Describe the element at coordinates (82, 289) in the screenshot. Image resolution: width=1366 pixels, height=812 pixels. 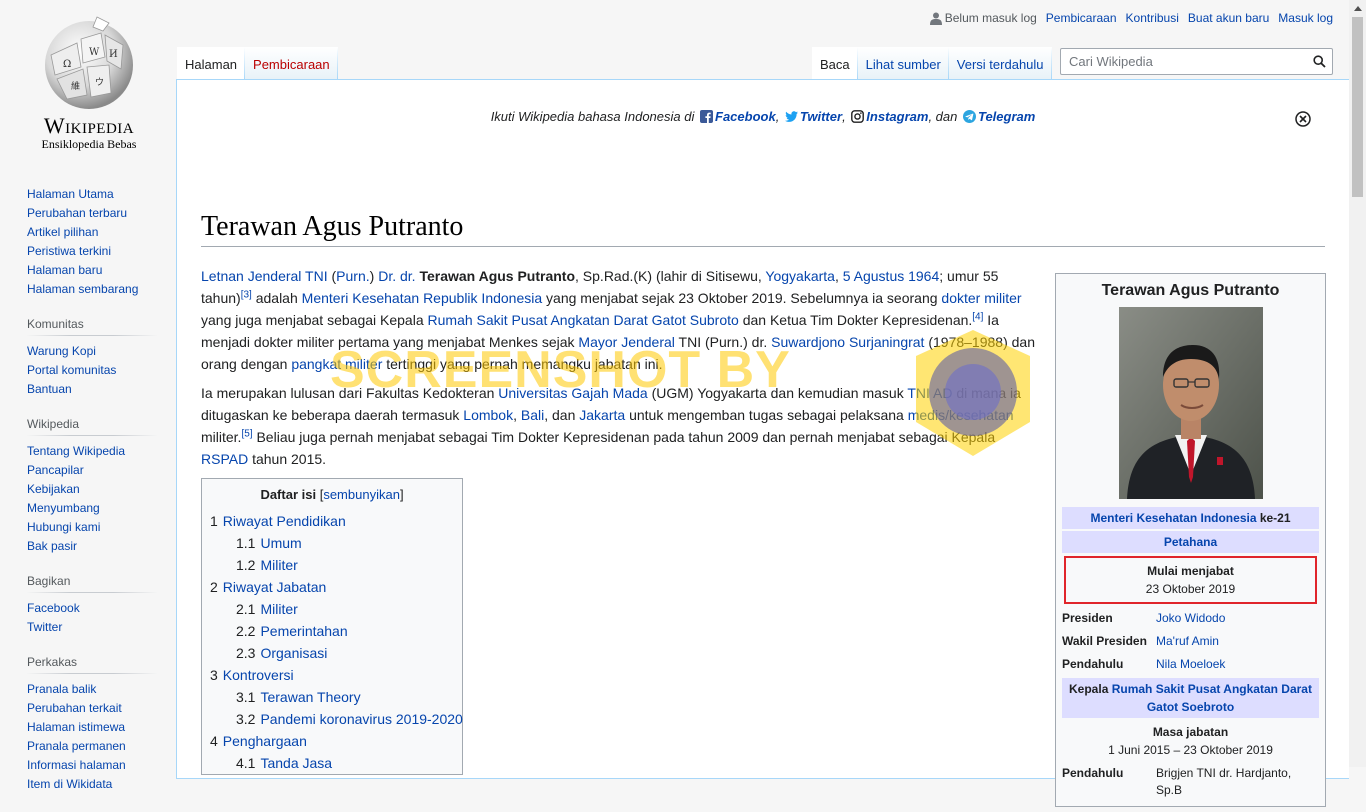
I see `sidebar-item-halaman-sembarang: Halaman sembarang` at that location.